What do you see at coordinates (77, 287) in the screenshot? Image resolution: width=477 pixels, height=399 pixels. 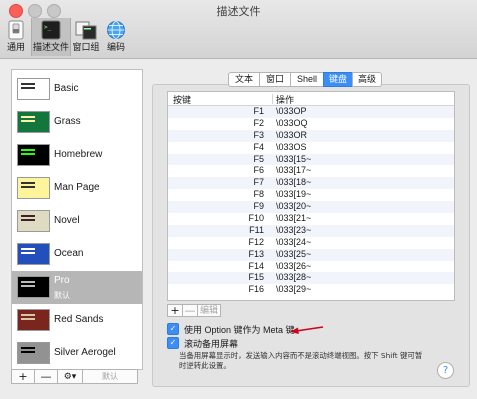 I see `profile-item-pro: Pro 默认` at bounding box center [77, 287].